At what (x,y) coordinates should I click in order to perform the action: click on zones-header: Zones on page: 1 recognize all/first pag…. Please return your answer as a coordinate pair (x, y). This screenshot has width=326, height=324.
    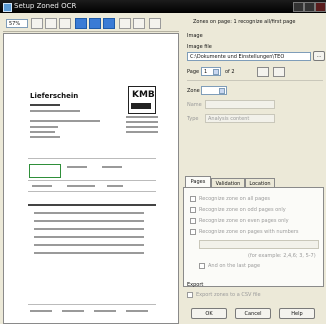
    Looking at the image, I should click on (244, 22).